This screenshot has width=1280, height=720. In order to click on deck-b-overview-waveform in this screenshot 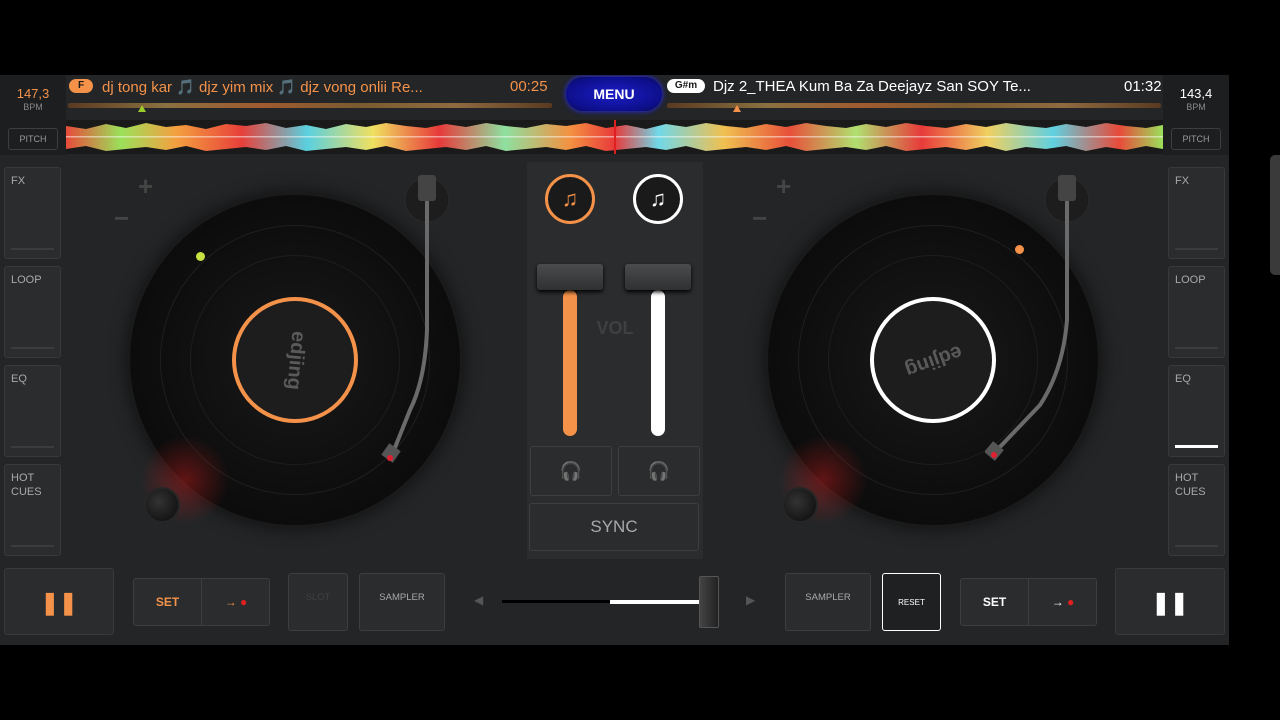, I will do `click(914, 105)`.